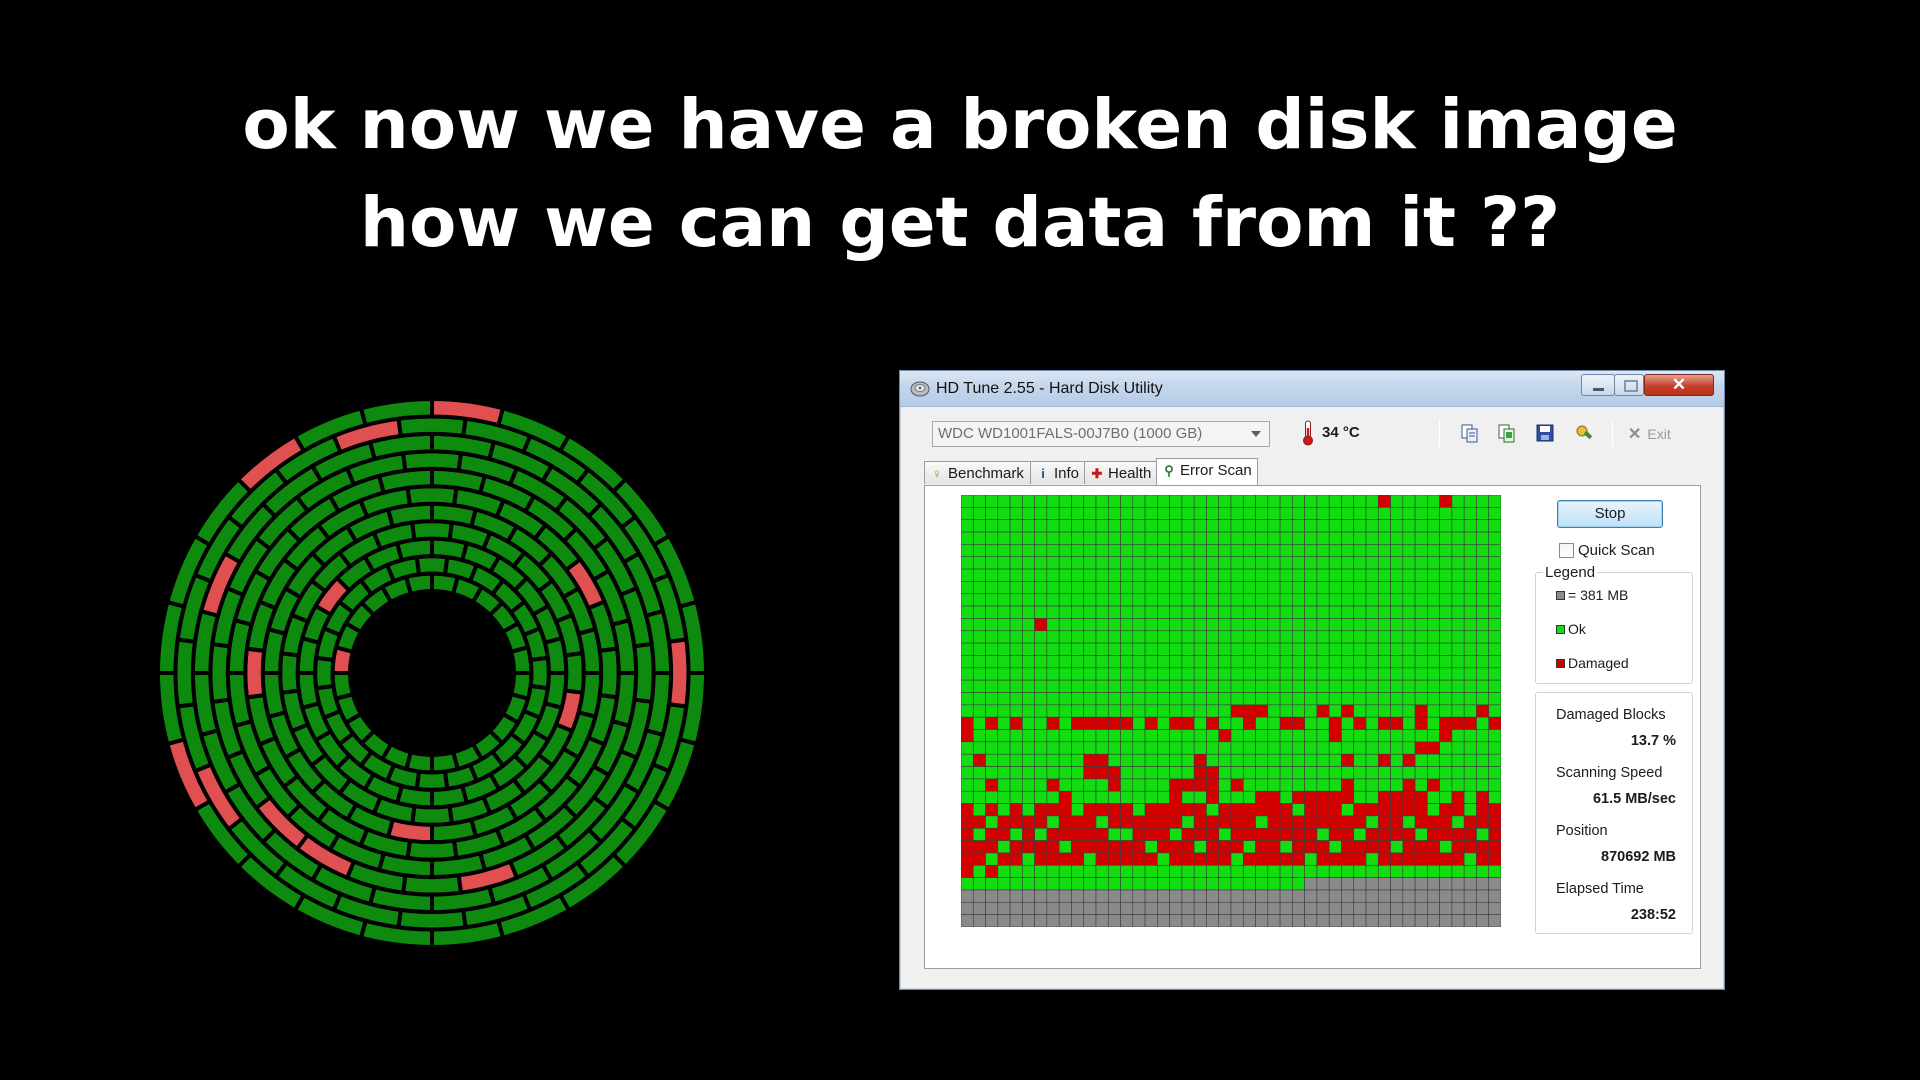  What do you see at coordinates (1507, 433) in the screenshot?
I see `copy-screenshot-icon` at bounding box center [1507, 433].